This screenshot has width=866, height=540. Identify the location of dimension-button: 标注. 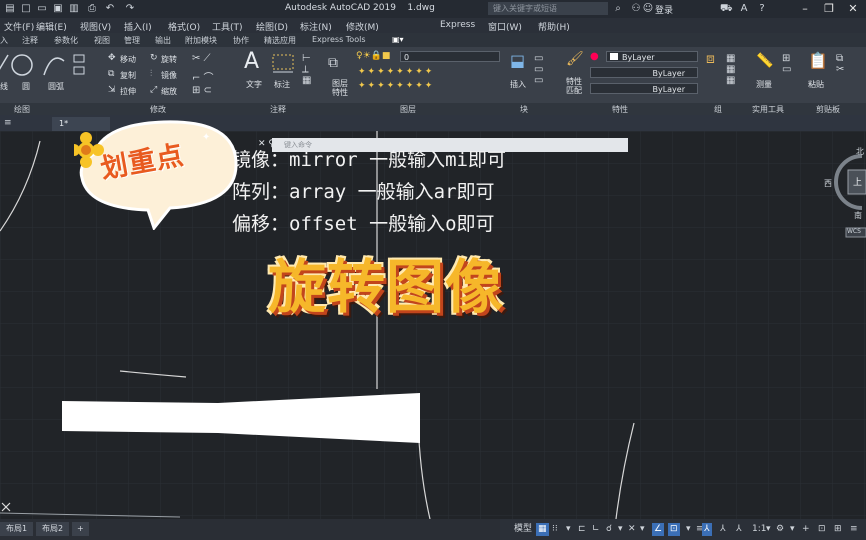
(282, 84).